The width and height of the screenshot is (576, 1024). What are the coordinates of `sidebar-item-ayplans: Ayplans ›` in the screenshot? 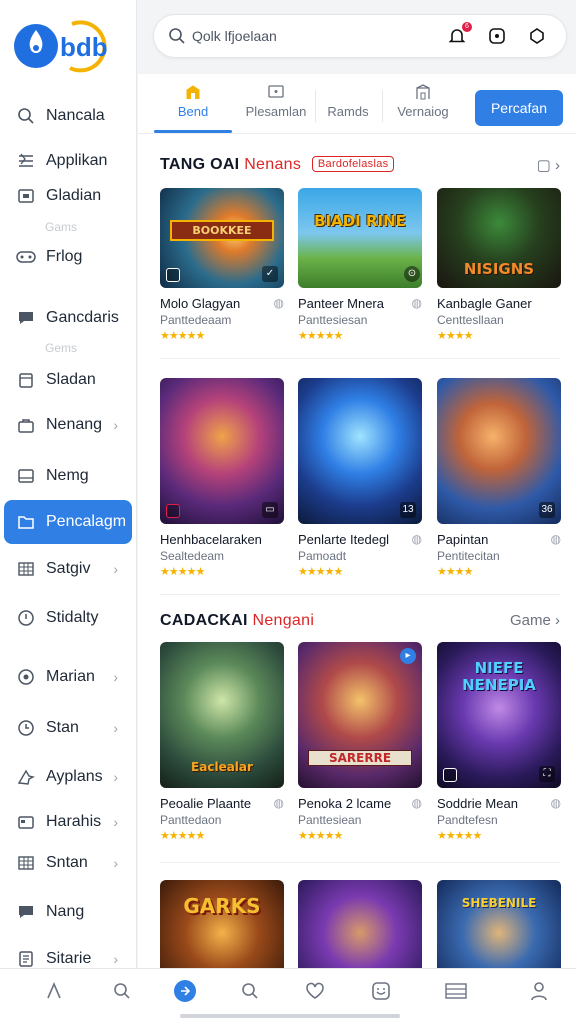 It's located at (68, 777).